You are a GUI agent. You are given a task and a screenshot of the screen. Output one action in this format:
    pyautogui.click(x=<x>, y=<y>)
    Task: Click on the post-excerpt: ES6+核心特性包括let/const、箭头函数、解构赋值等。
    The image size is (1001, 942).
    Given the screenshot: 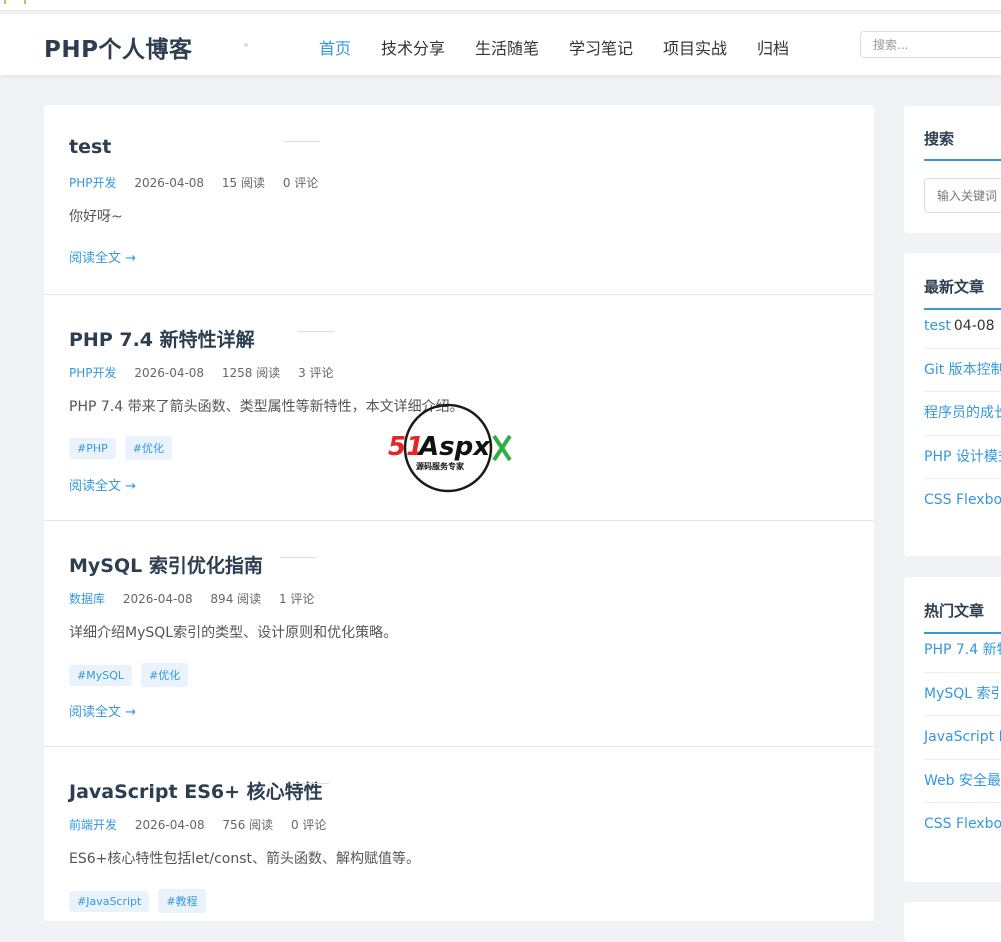 What is the action you would take?
    pyautogui.click(x=244, y=859)
    